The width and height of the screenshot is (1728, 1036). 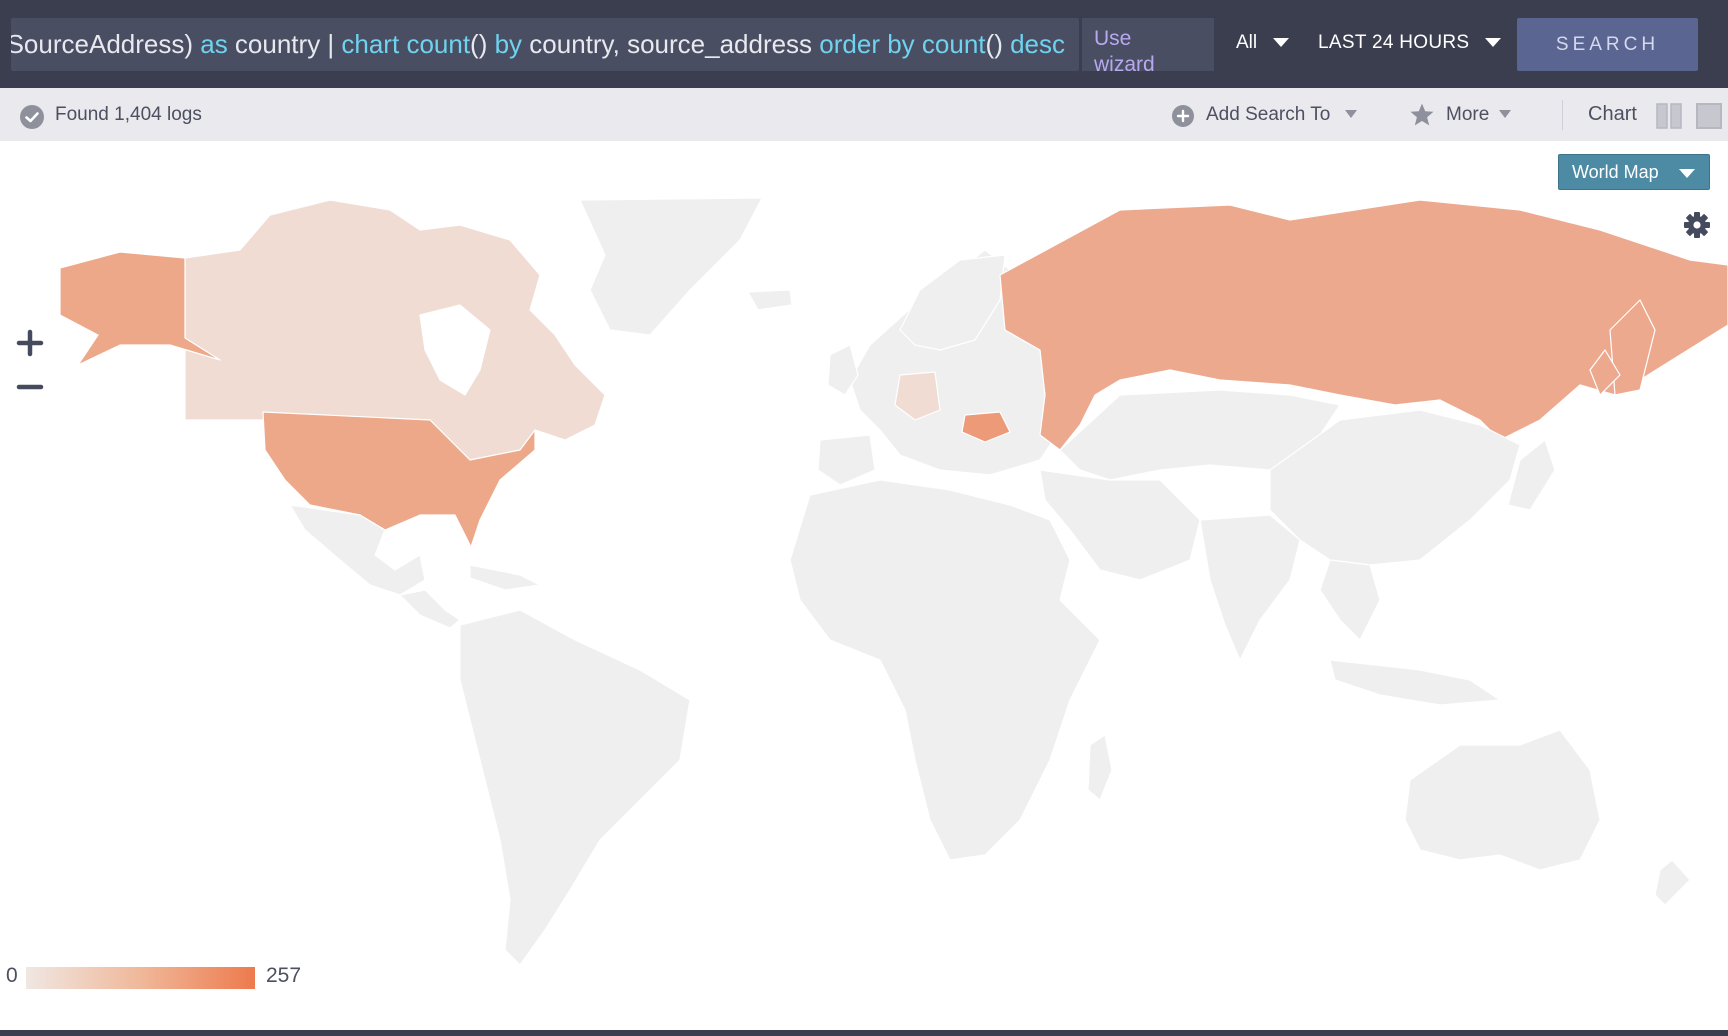 What do you see at coordinates (1422, 115) in the screenshot?
I see `star-icon` at bounding box center [1422, 115].